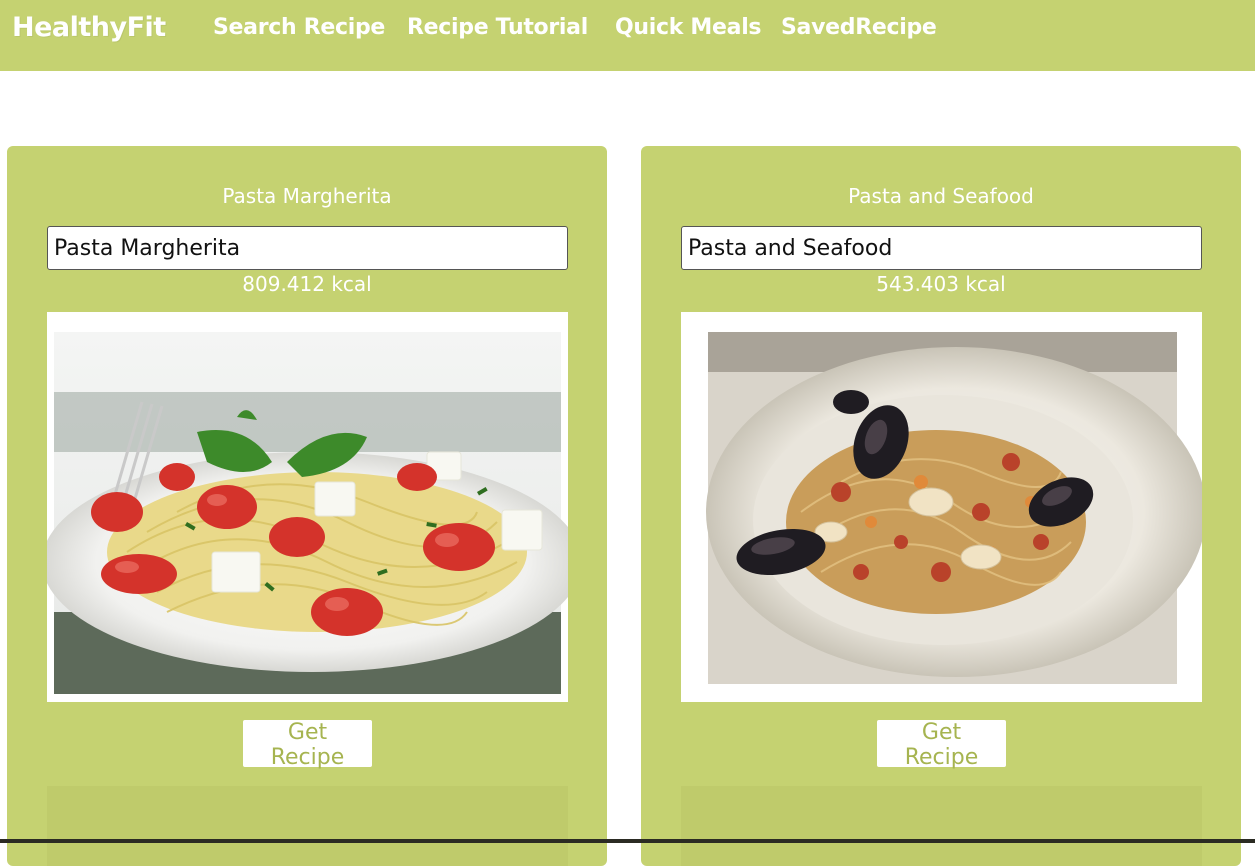 This screenshot has height=866, width=1255. Describe the element at coordinates (299, 27) in the screenshot. I see `nav-search-recipe: Search Recipe` at that location.